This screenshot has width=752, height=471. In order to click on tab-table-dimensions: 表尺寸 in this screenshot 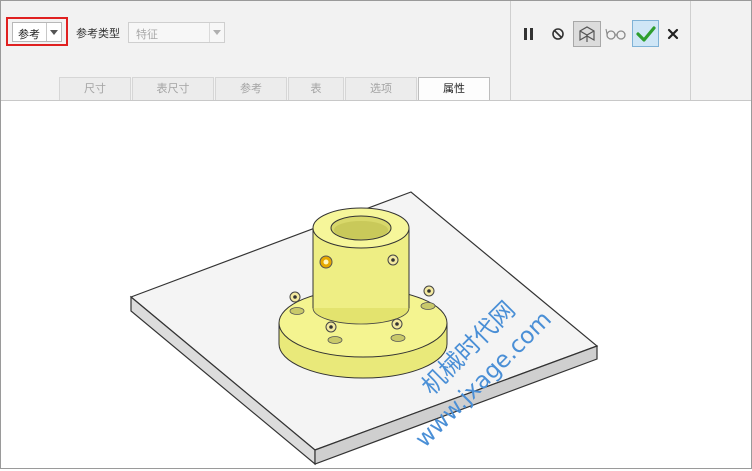, I will do `click(173, 88)`.